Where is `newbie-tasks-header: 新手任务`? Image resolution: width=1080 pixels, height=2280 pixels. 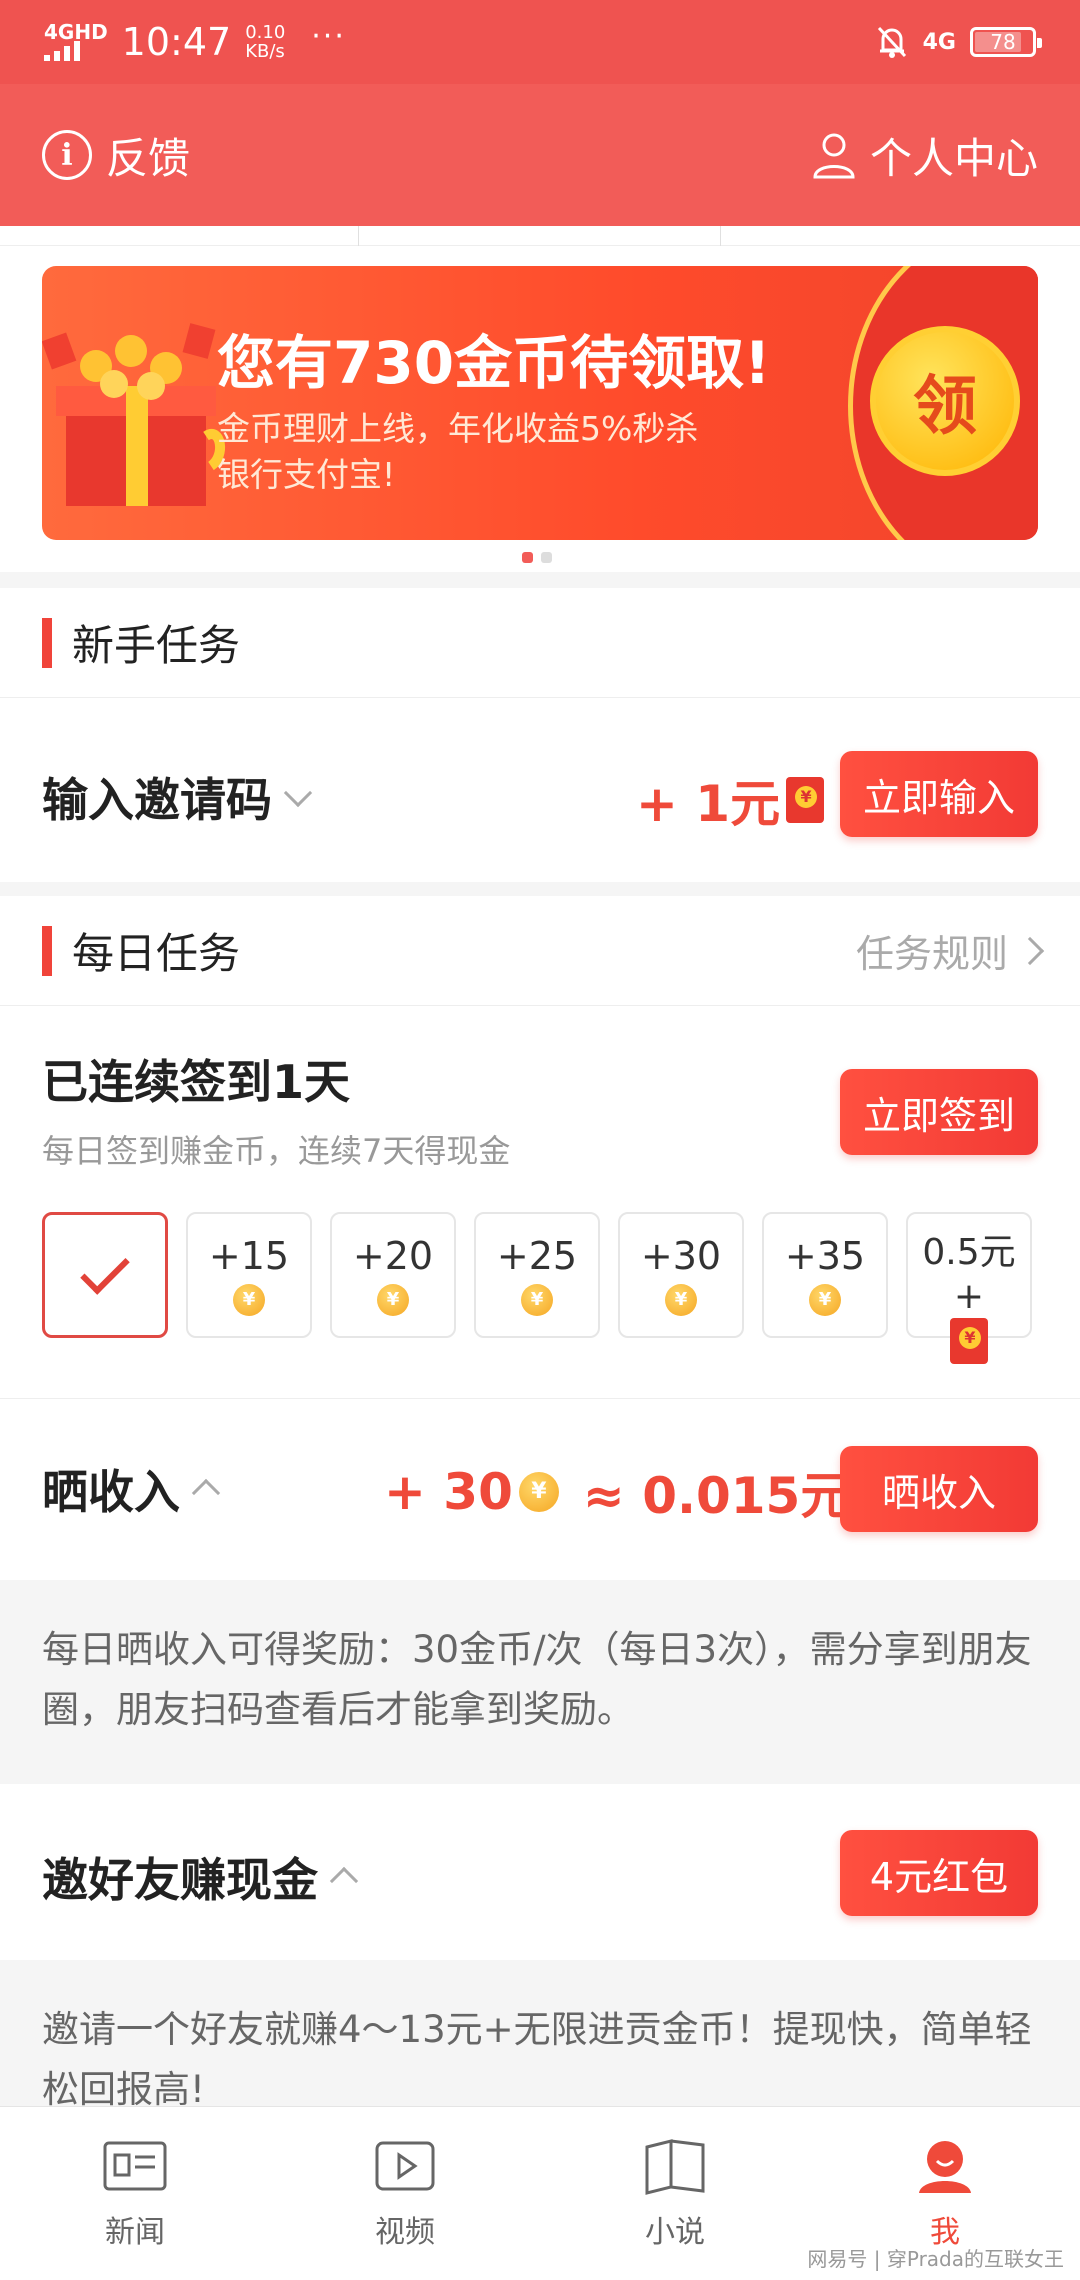
newbie-tasks-header: 新手任务 is located at coordinates (540, 643).